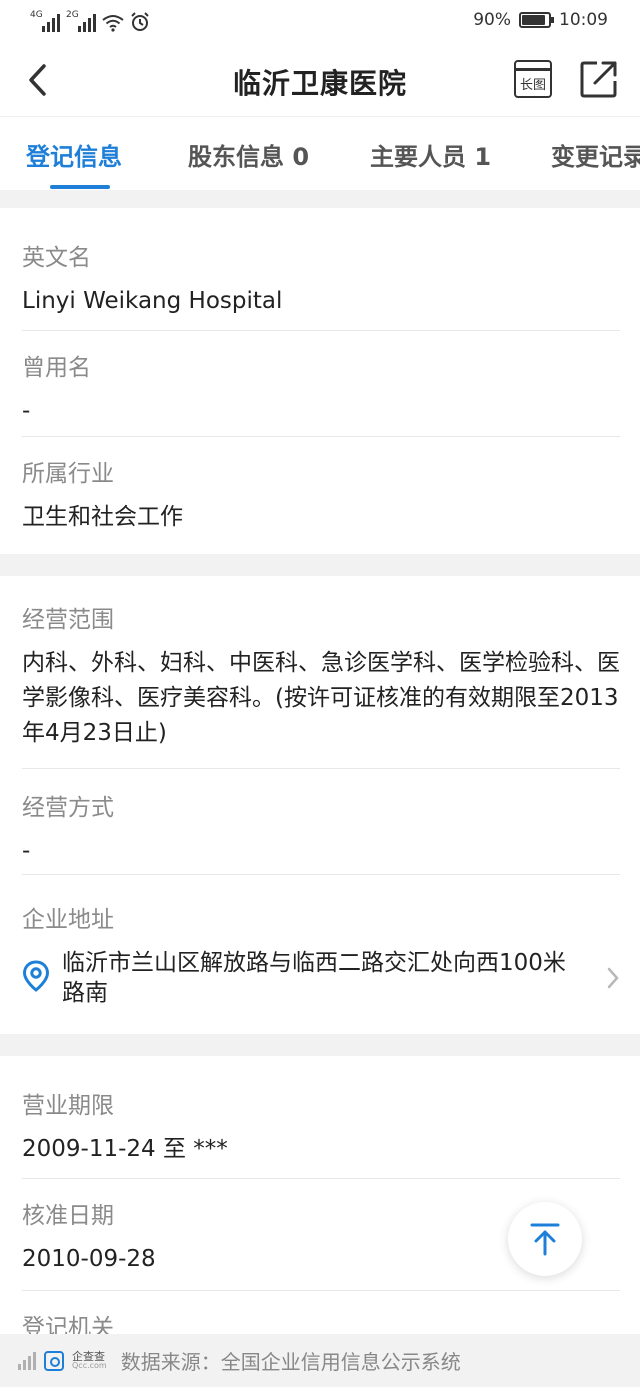 The height and width of the screenshot is (1387, 640). I want to click on location-icon, so click(36, 976).